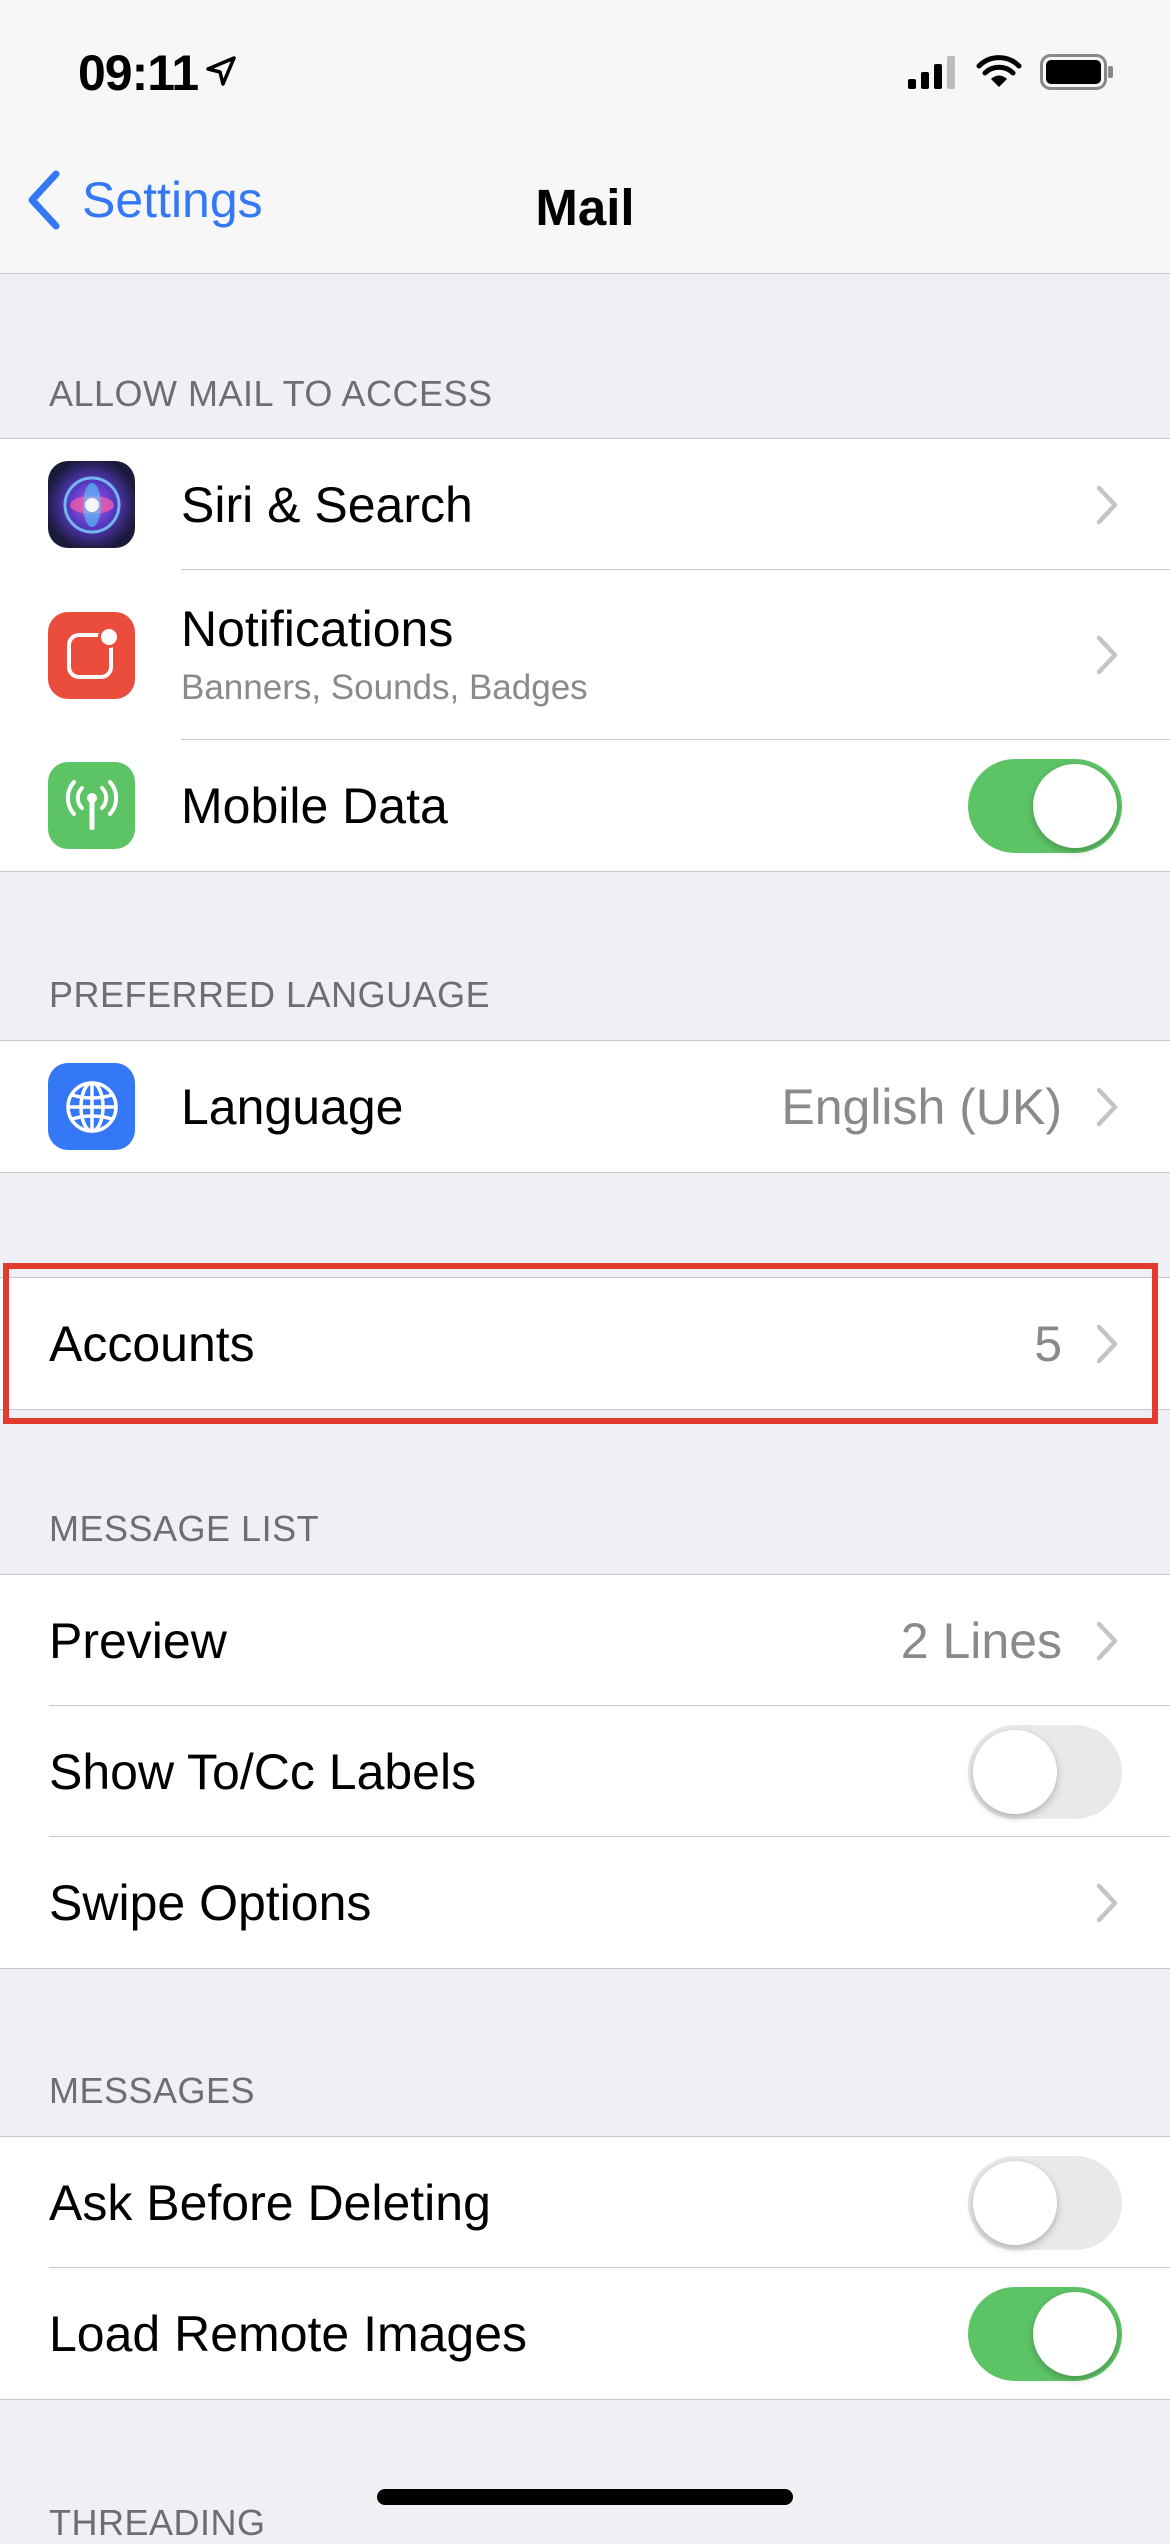 The height and width of the screenshot is (2544, 1170). I want to click on load-remote-images-label: Load Remote Images, so click(288, 2333).